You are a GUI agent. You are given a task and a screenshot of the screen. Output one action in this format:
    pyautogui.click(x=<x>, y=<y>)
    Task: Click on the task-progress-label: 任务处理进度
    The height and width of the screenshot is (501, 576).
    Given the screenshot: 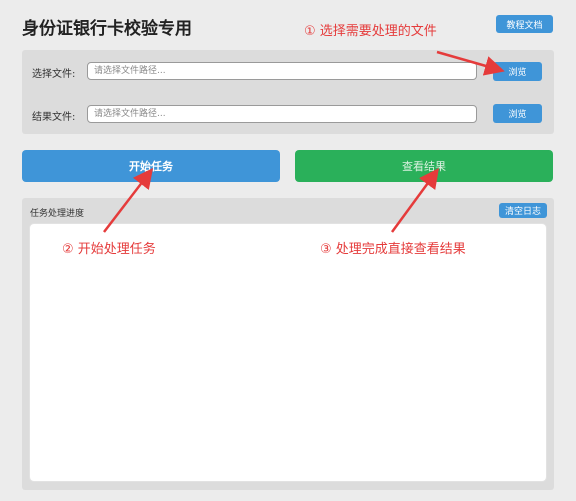 What is the action you would take?
    pyautogui.click(x=57, y=214)
    